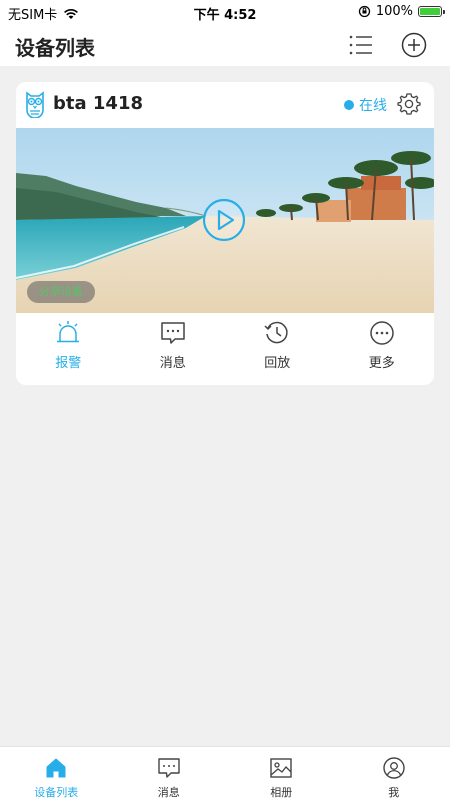 This screenshot has width=450, height=801. I want to click on nav-bar: 设备列表, so click(225, 45).